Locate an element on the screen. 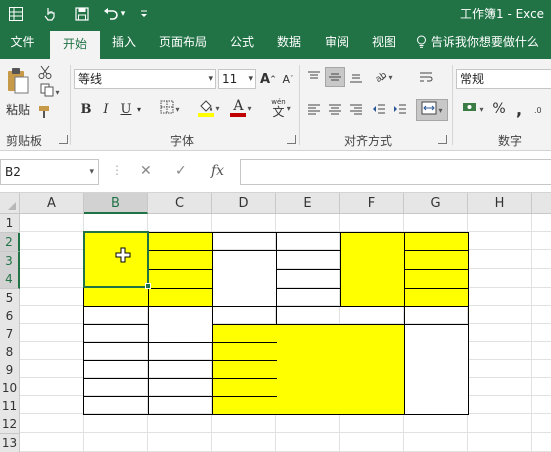 This screenshot has height=452, width=551. tab-page-layout: 页面布局 is located at coordinates (183, 43).